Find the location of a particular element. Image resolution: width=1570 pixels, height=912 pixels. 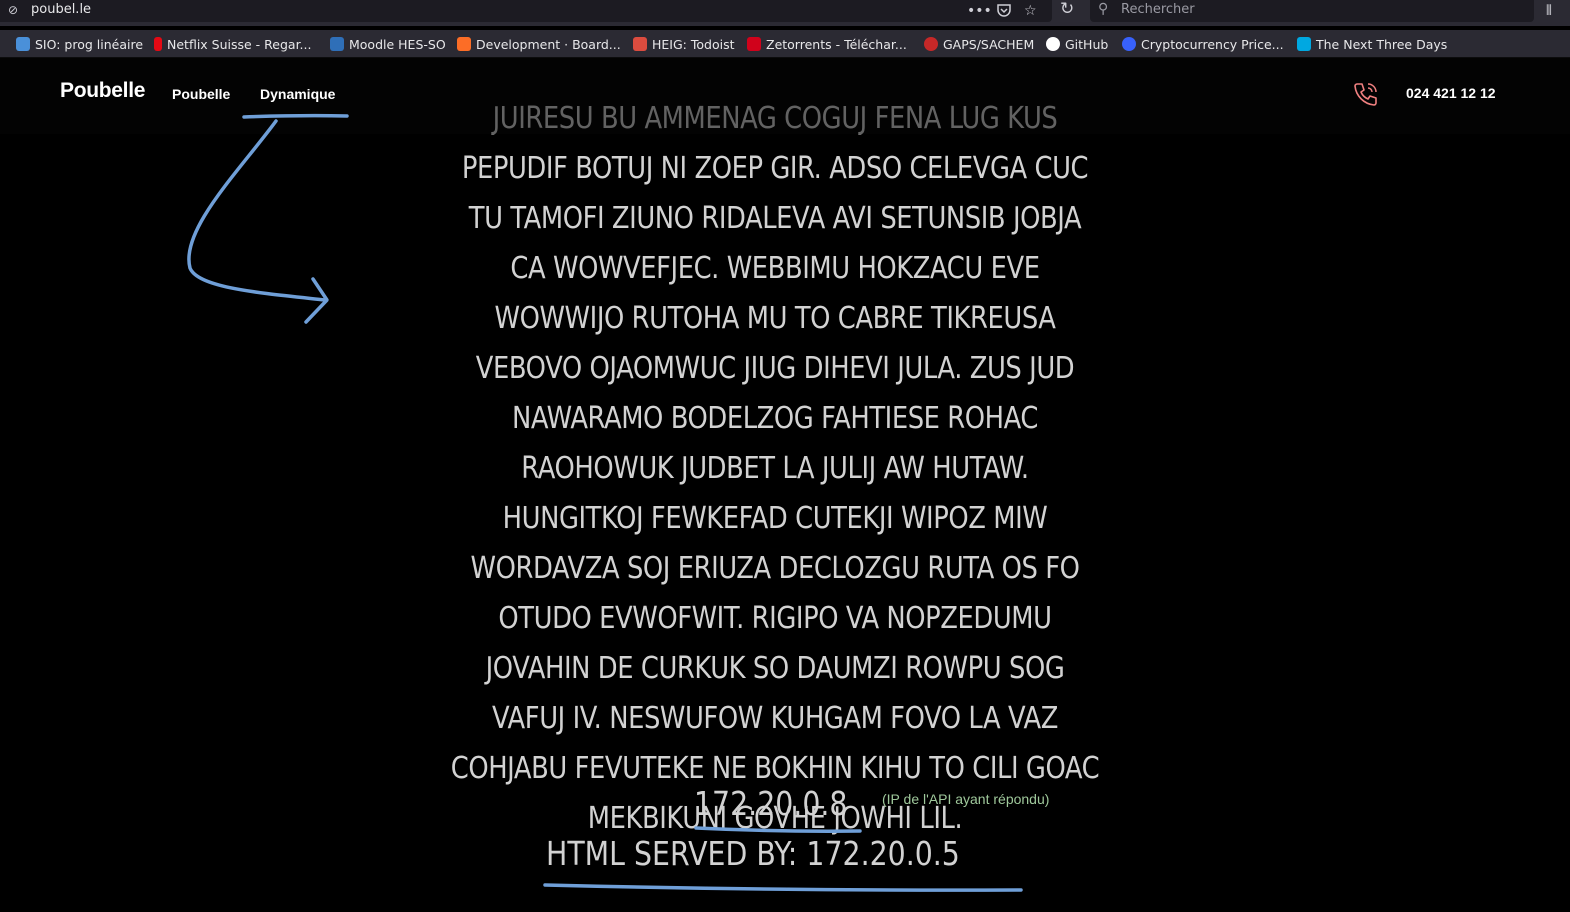

url-bar: ⊘ poubel.le ••• ☆ is located at coordinates (526, 11).